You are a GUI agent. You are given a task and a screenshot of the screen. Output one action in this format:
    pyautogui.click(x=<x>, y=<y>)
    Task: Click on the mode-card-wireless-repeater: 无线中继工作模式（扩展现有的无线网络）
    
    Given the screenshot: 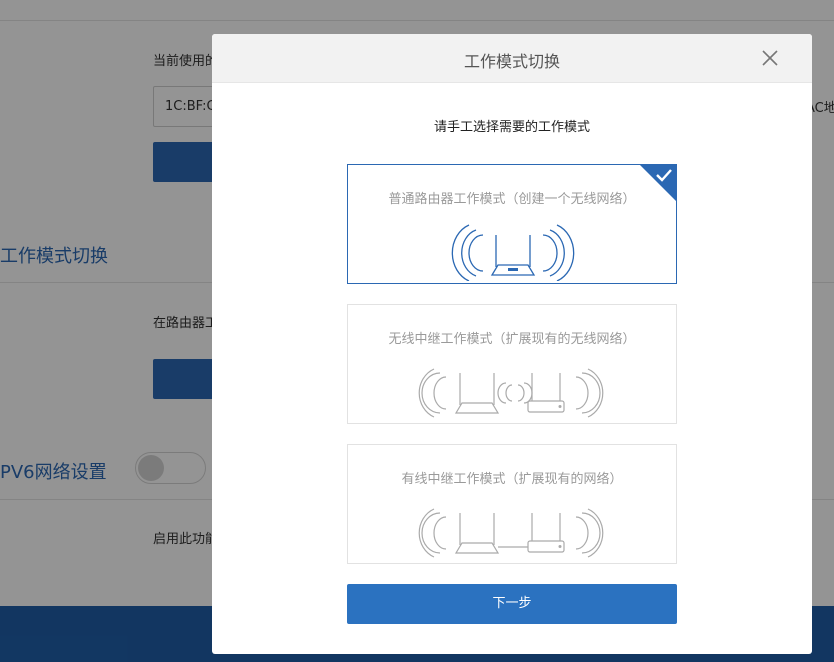 What is the action you would take?
    pyautogui.click(x=512, y=364)
    